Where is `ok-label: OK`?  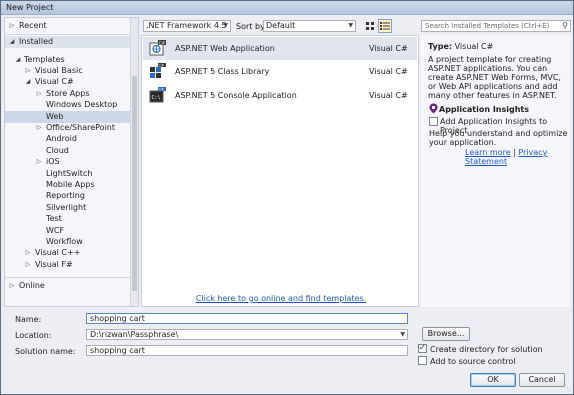 ok-label: OK is located at coordinates (493, 379).